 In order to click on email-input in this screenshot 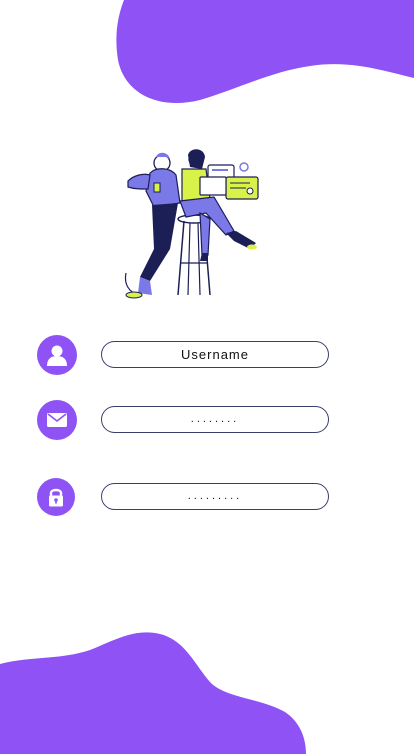, I will do `click(215, 419)`.